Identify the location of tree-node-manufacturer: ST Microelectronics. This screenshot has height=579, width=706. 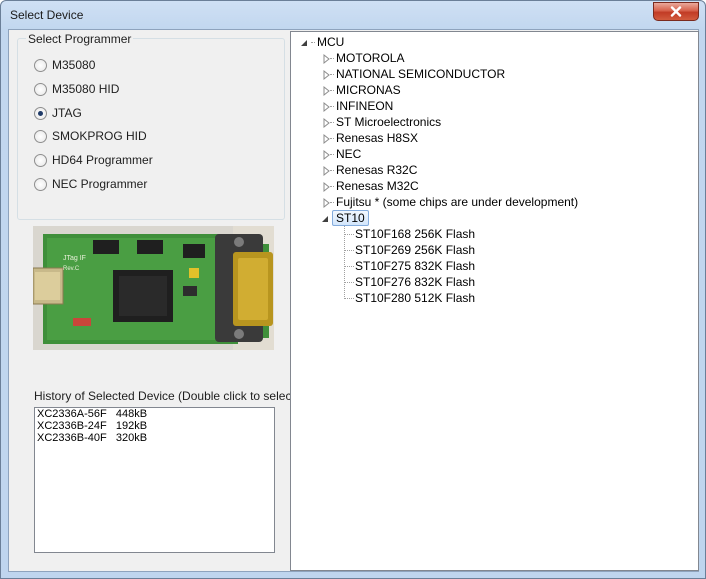
(388, 122).